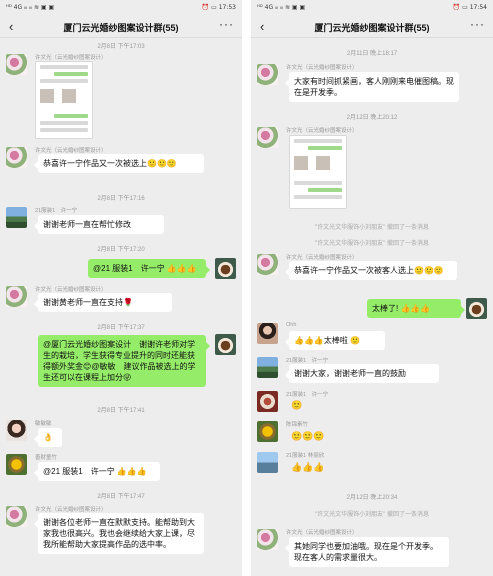 The image size is (493, 576). What do you see at coordinates (372, 87) in the screenshot?
I see `message-bubble: 大家有时间抓紧画，客人刚刚来电催图稿。现在是开发季。` at bounding box center [372, 87].